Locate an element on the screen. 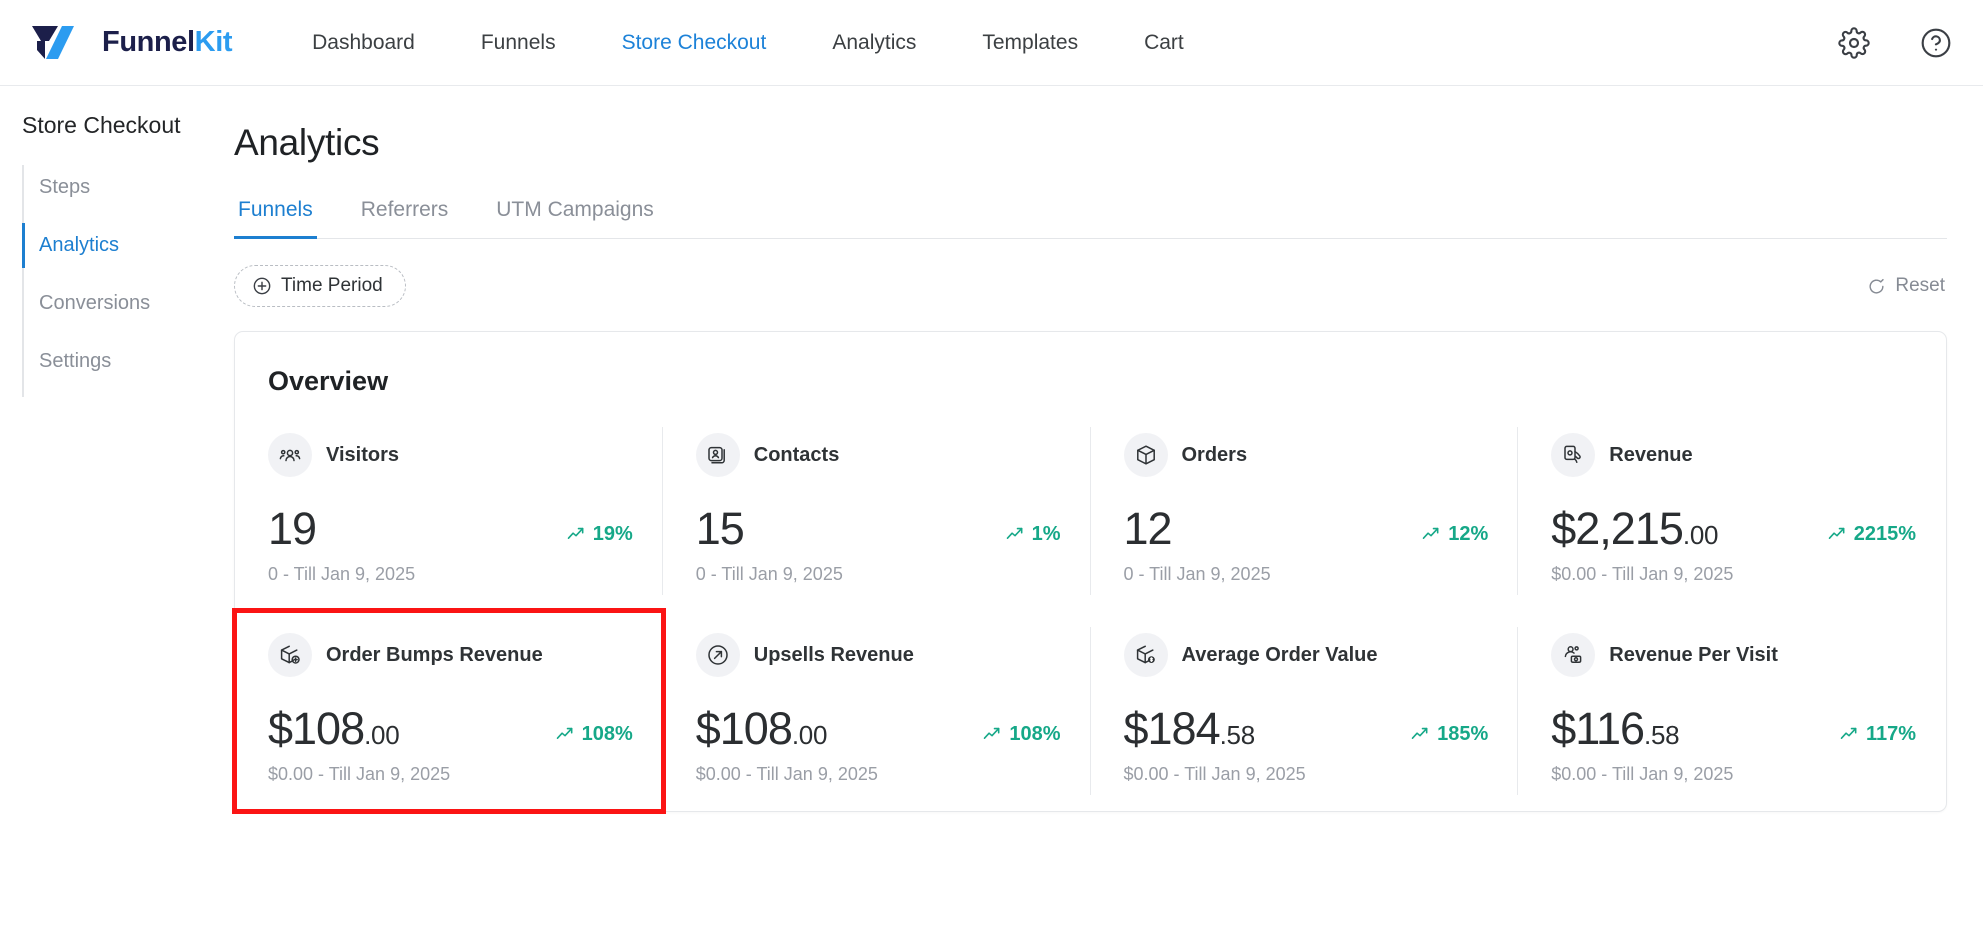 The width and height of the screenshot is (1983, 928). nav-item-templates: Templates is located at coordinates (1030, 43).